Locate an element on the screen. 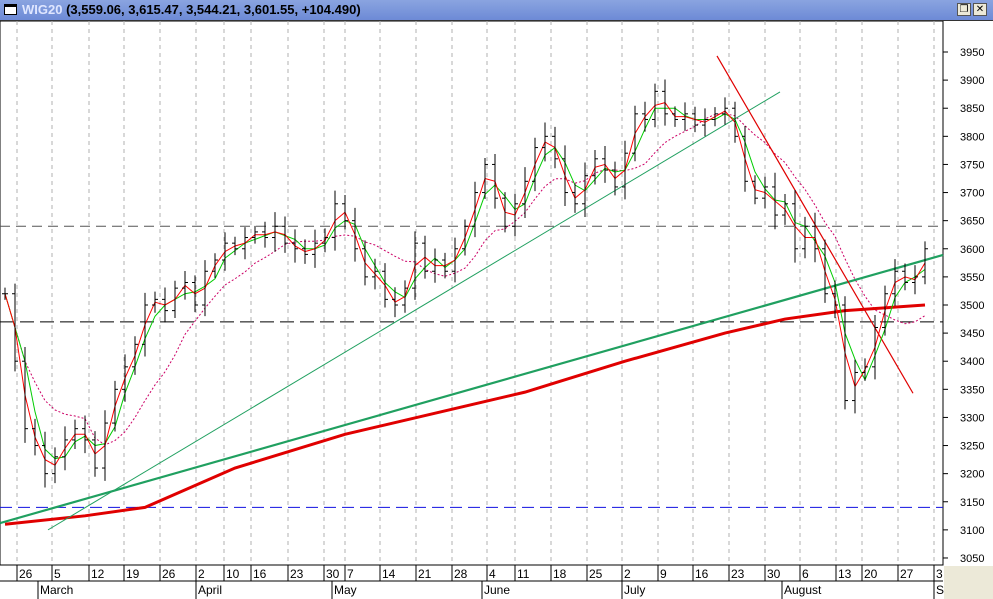 Image resolution: width=993 pixels, height=599 pixels. week-label: 27 is located at coordinates (907, 574).